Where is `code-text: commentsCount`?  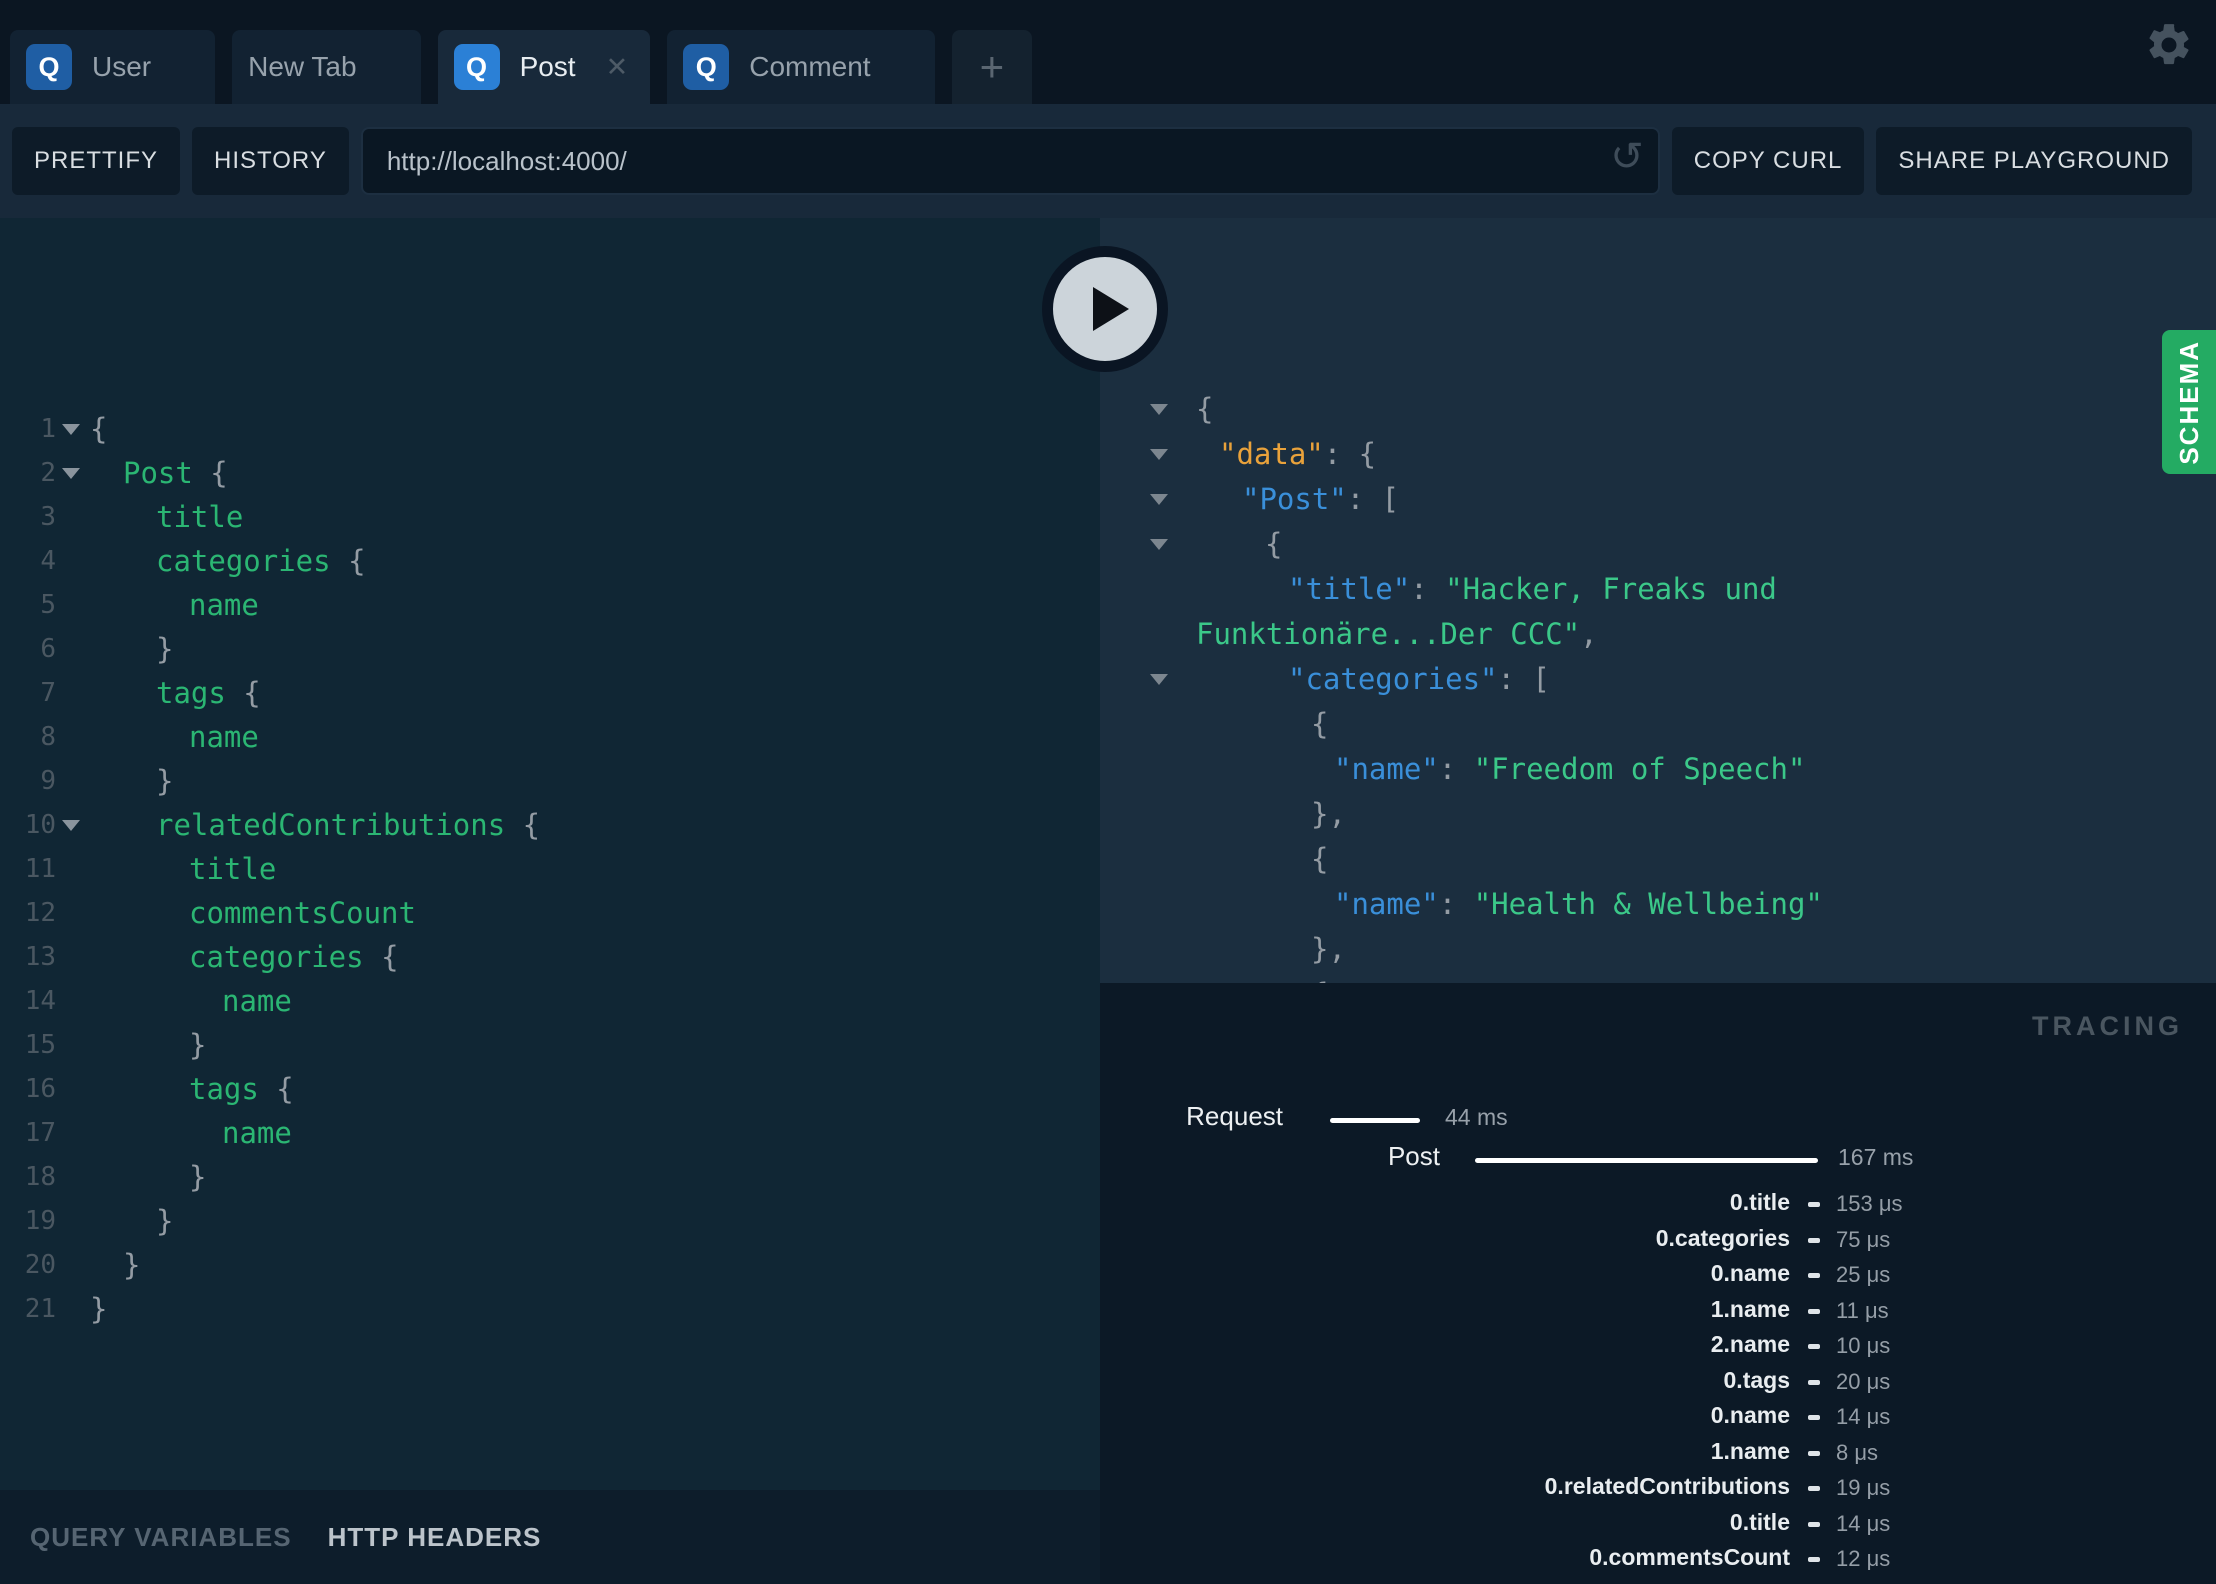
code-text: commentsCount is located at coordinates (251, 913).